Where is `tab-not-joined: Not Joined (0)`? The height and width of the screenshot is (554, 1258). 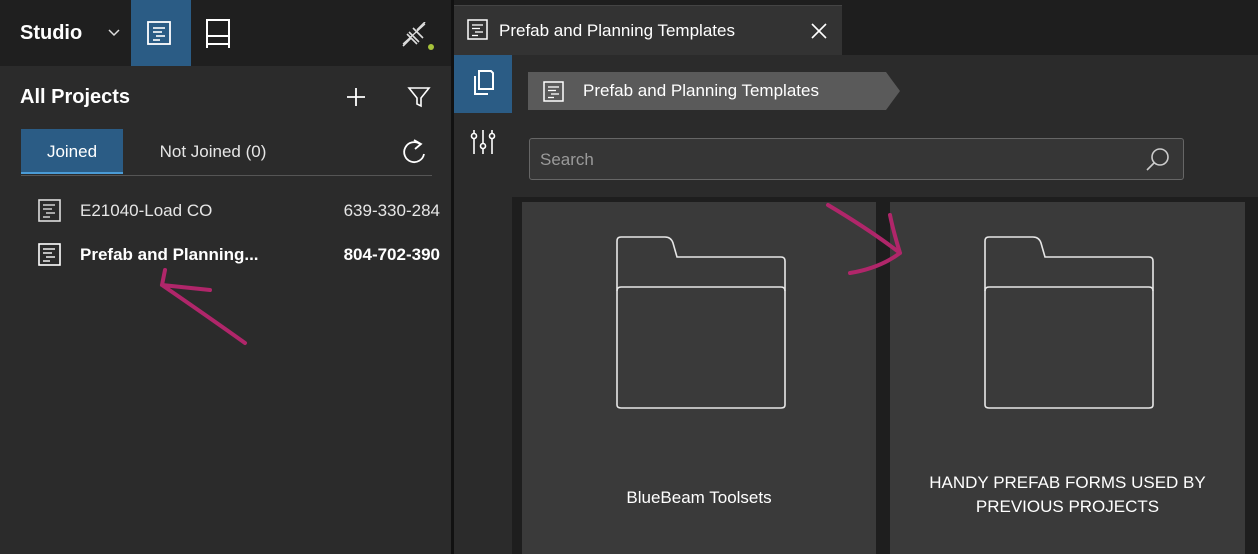 tab-not-joined: Not Joined (0) is located at coordinates (213, 151).